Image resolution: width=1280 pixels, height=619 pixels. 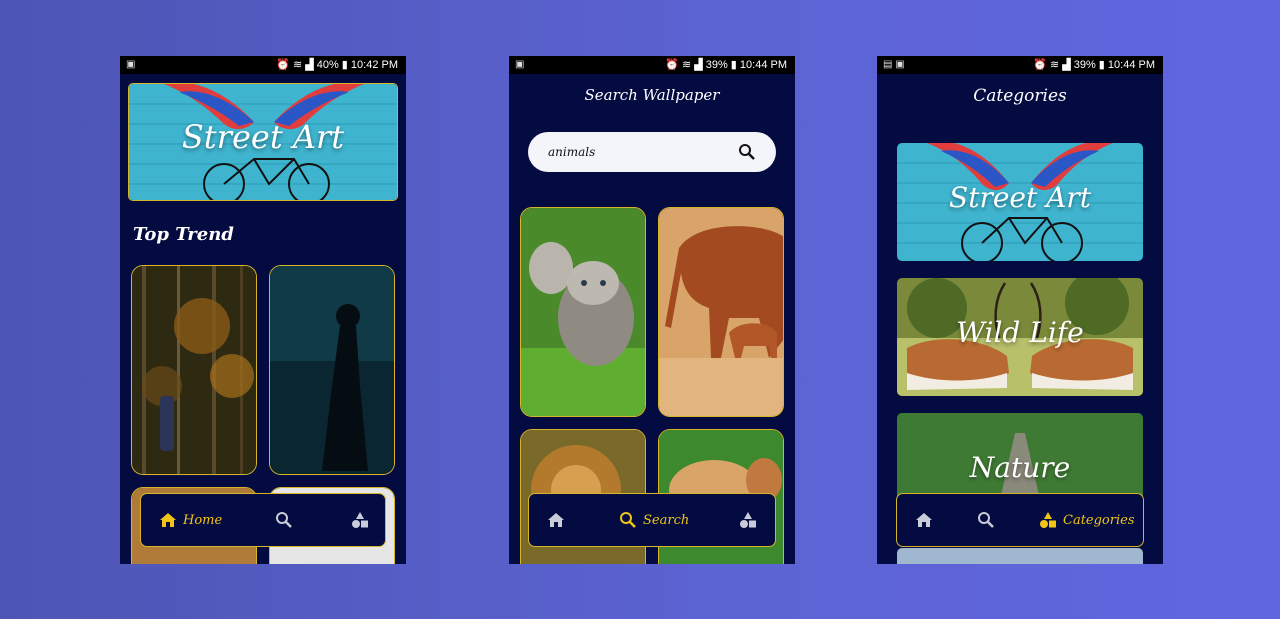 I want to click on wallpaper-thumbnail-forest, so click(x=194, y=370).